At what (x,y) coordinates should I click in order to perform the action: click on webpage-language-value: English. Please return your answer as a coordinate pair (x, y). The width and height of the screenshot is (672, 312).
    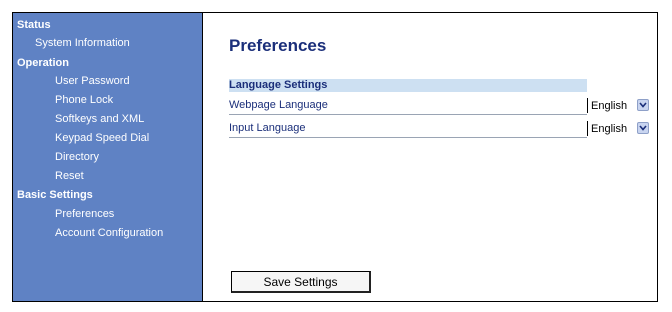
    Looking at the image, I should click on (609, 105).